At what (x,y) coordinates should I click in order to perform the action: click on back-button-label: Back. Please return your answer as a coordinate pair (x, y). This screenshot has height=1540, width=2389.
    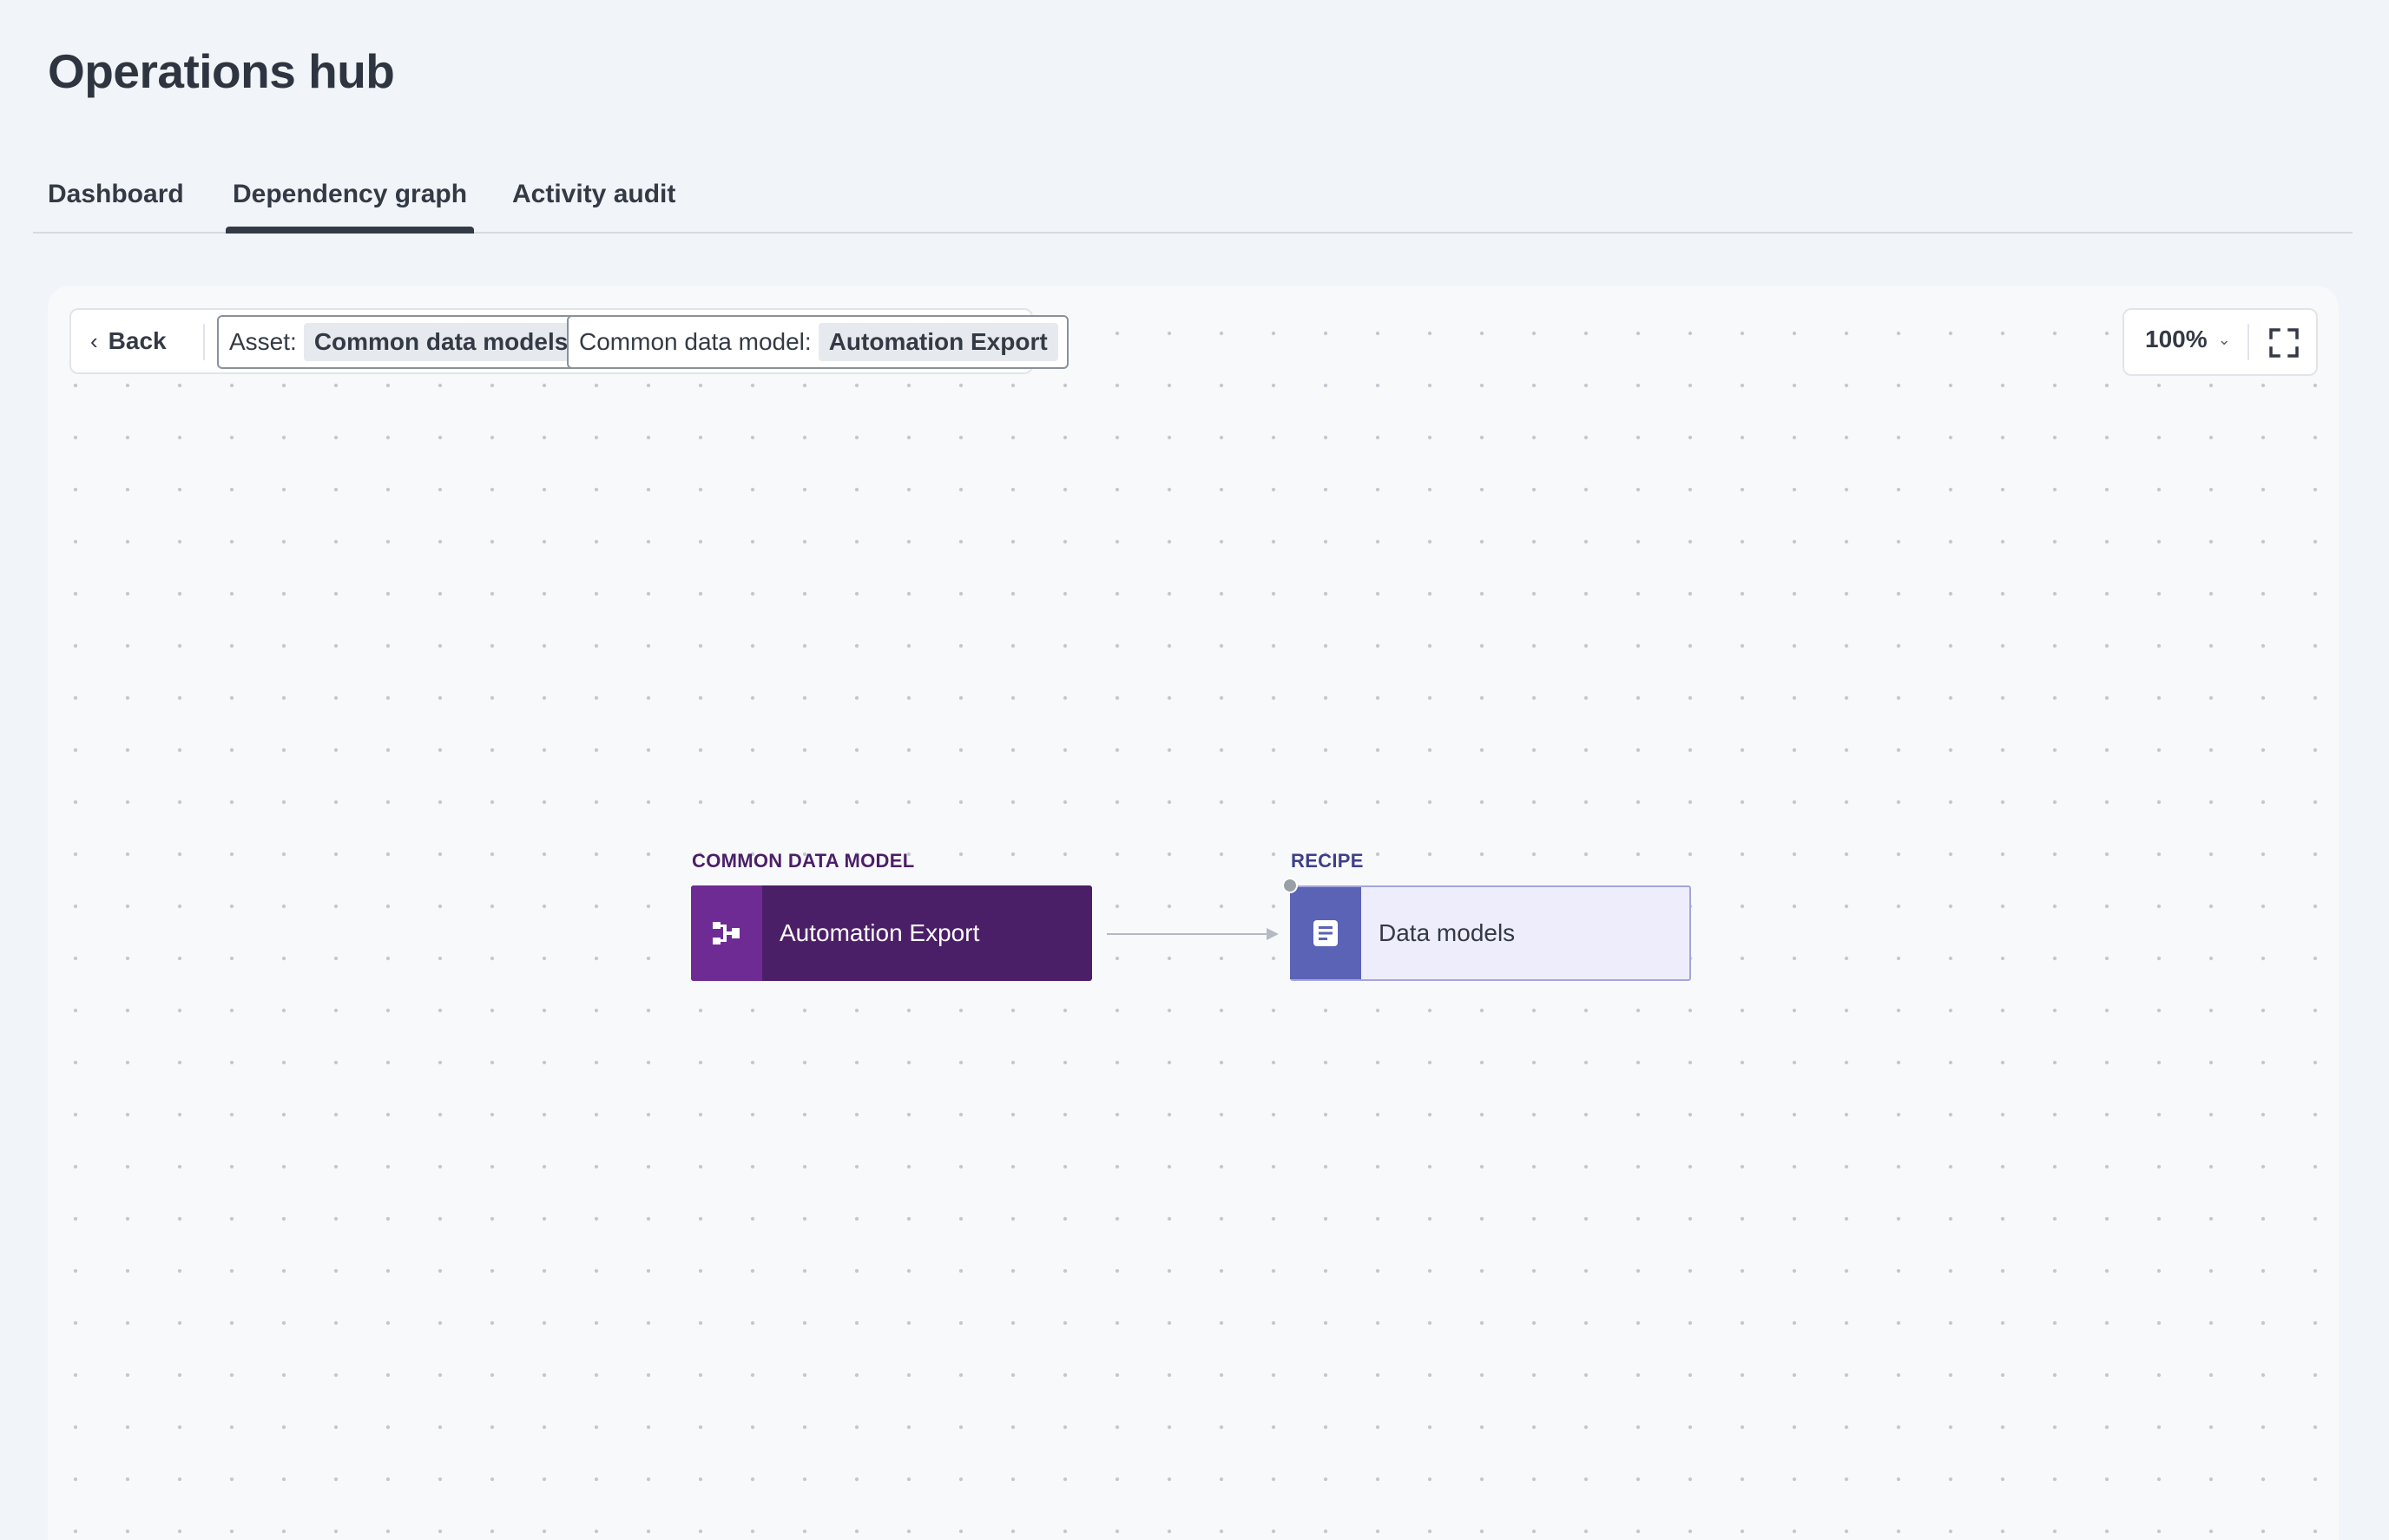
    Looking at the image, I should click on (137, 341).